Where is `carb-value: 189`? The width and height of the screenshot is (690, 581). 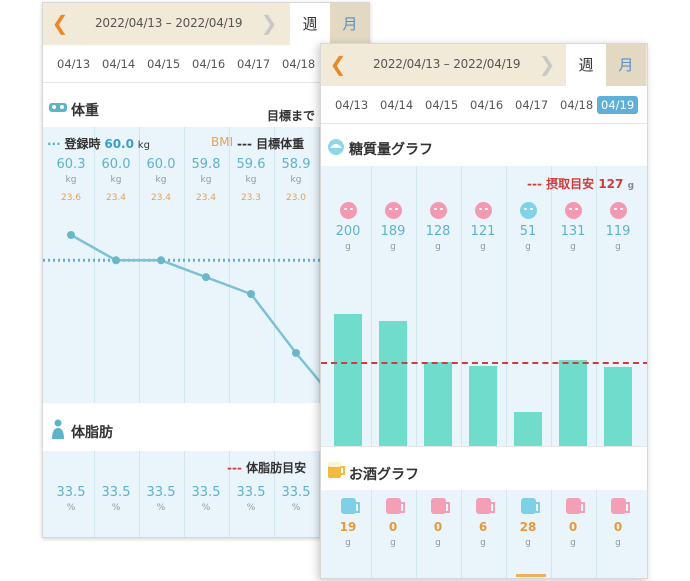
carb-value: 189 is located at coordinates (393, 231).